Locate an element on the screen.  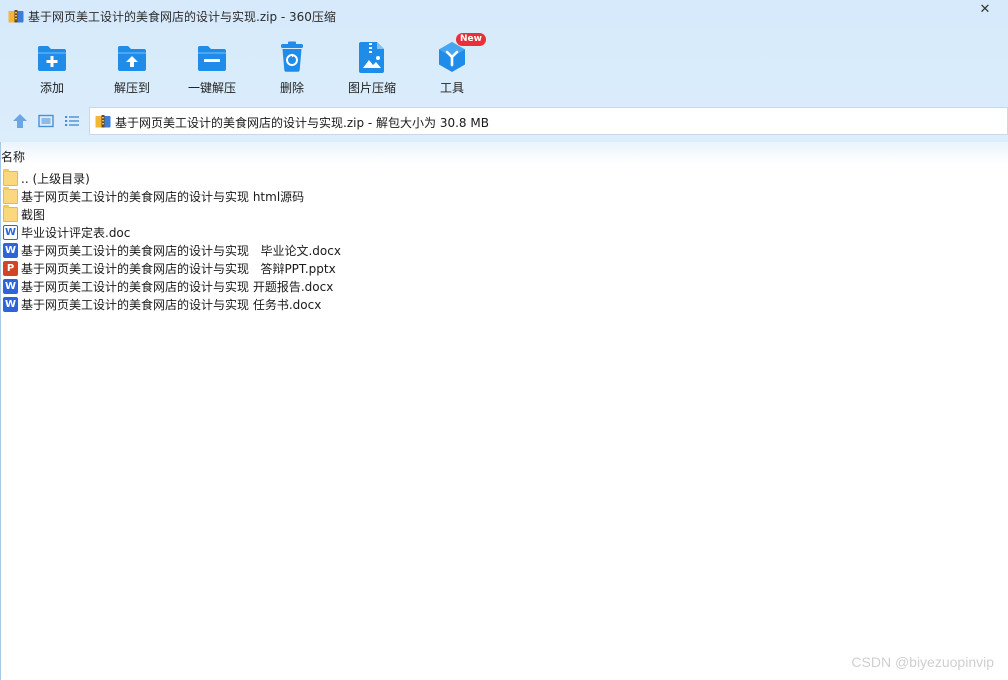
toolbar: 添加 解压到 一键解压 删除 图片压缩 New 工具 is located at coordinates (504, 66).